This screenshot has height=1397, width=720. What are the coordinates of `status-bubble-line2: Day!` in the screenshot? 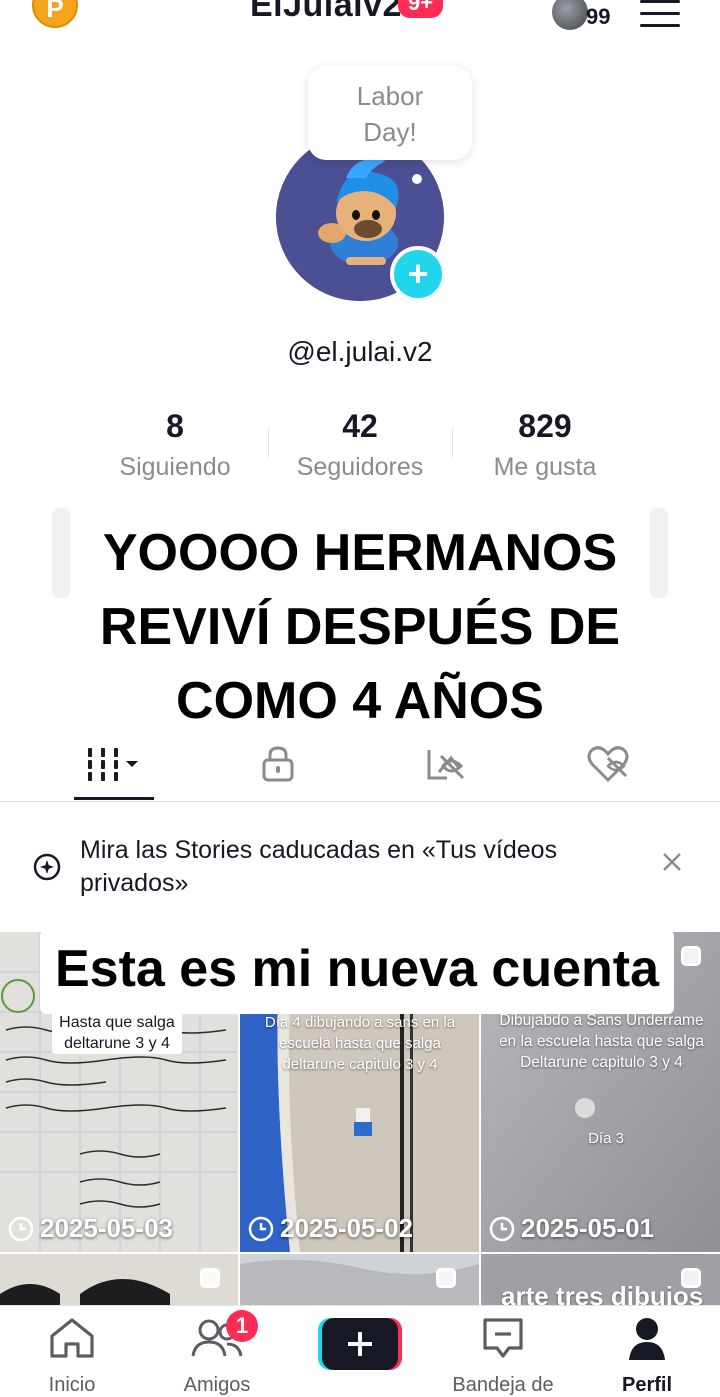 It's located at (390, 132).